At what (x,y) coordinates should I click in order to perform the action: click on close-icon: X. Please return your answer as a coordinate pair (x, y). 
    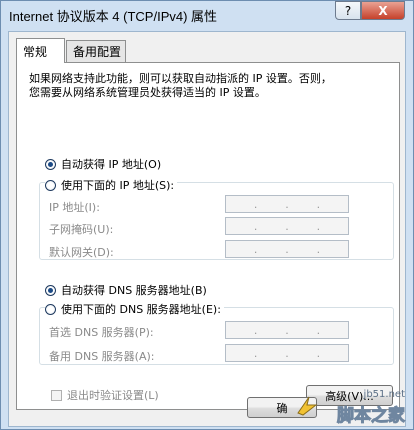
    Looking at the image, I should click on (383, 10).